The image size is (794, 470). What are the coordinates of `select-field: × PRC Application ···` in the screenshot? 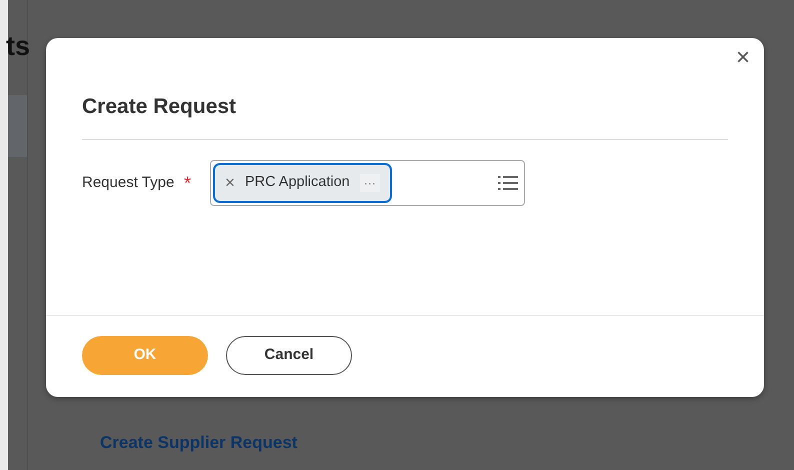 It's located at (367, 183).